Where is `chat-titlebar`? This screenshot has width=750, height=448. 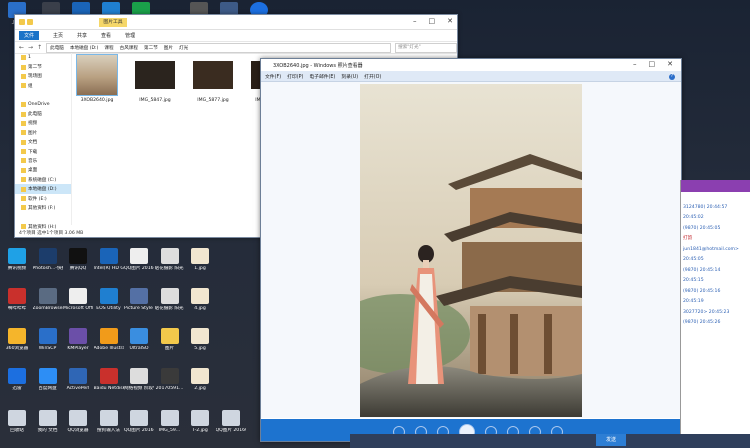
chat-titlebar is located at coordinates (715, 186).